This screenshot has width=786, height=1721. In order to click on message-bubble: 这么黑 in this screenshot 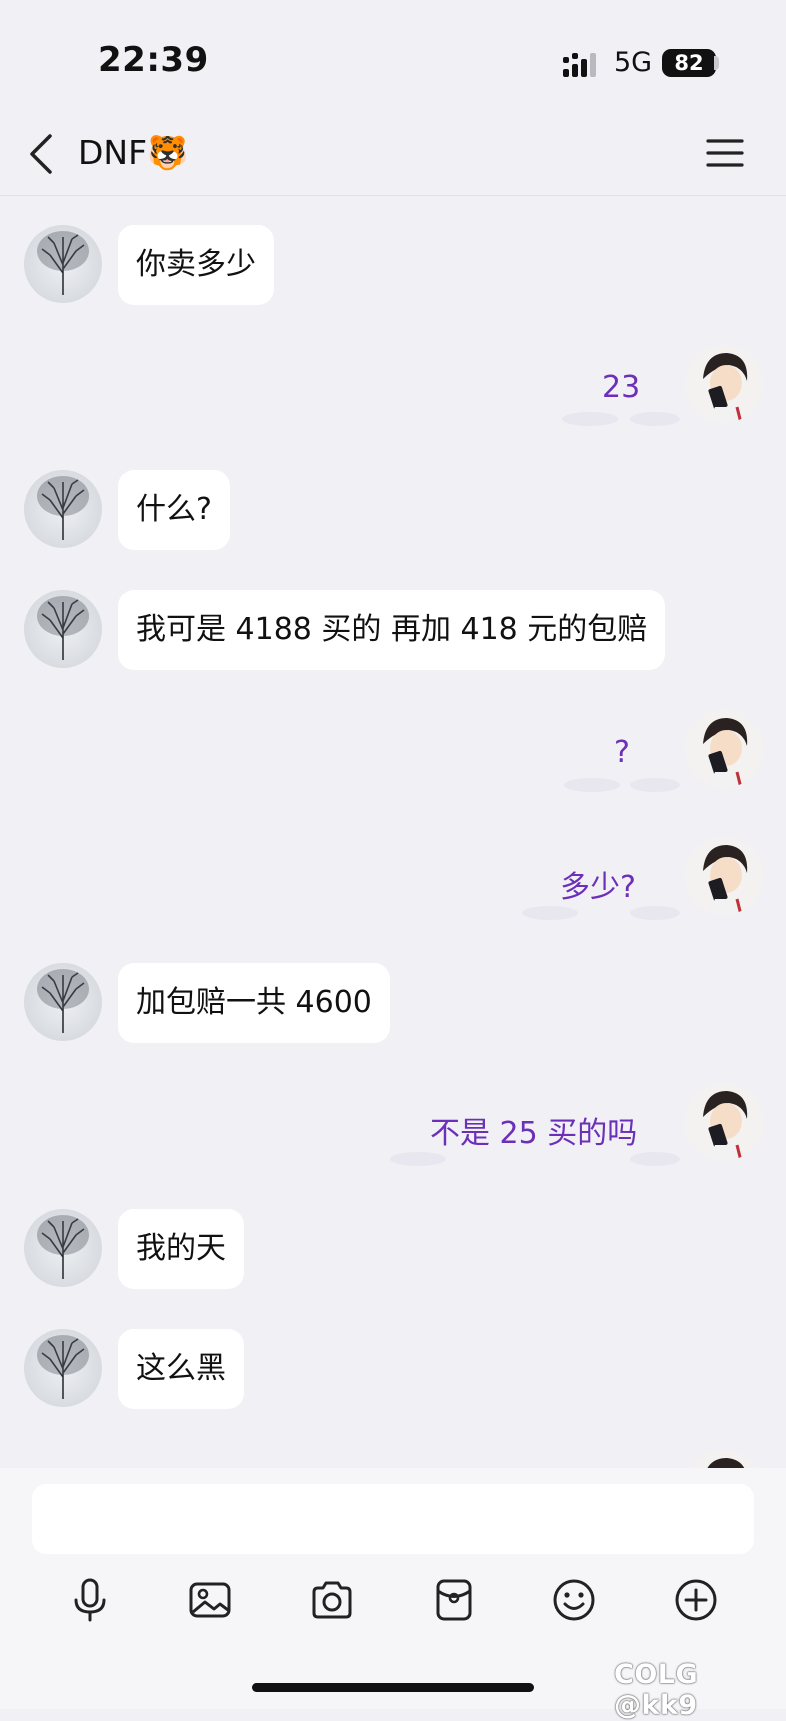, I will do `click(181, 1369)`.